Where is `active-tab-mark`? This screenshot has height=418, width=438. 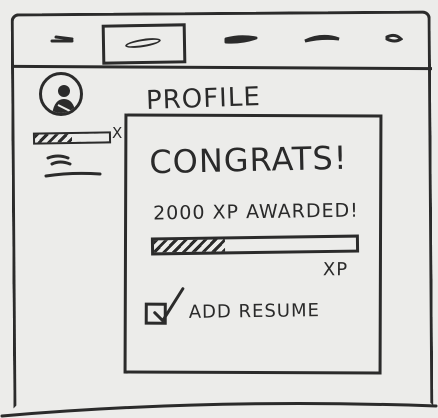 active-tab-mark is located at coordinates (143, 43).